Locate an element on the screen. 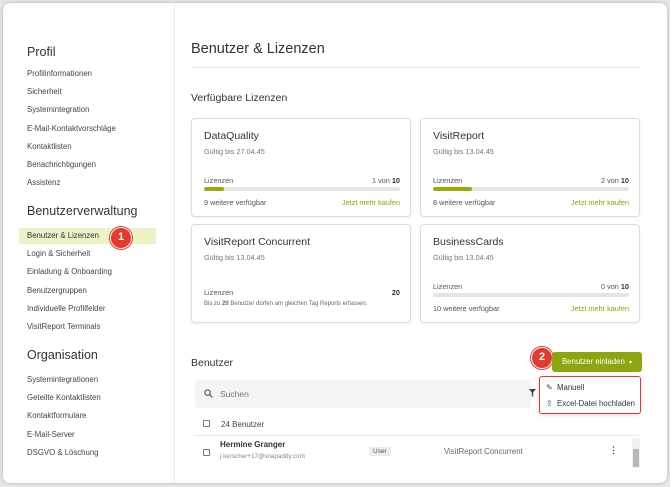  sidebar-item-benutzergruppen: Benutzergruppen is located at coordinates (87, 291).